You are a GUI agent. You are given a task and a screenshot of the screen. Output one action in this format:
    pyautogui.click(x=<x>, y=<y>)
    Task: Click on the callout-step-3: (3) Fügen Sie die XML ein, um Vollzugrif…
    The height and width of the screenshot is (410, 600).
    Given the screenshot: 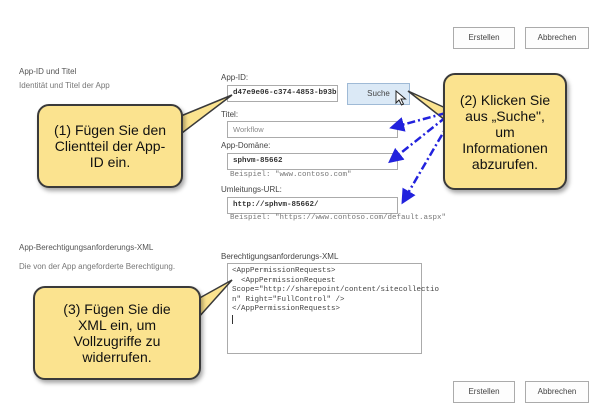 What is the action you would take?
    pyautogui.click(x=117, y=333)
    